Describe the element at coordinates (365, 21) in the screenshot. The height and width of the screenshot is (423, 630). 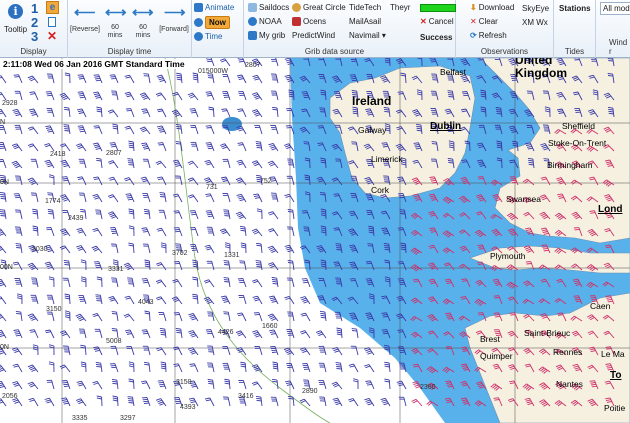
I see `mailasail-button: MailAsail` at that location.